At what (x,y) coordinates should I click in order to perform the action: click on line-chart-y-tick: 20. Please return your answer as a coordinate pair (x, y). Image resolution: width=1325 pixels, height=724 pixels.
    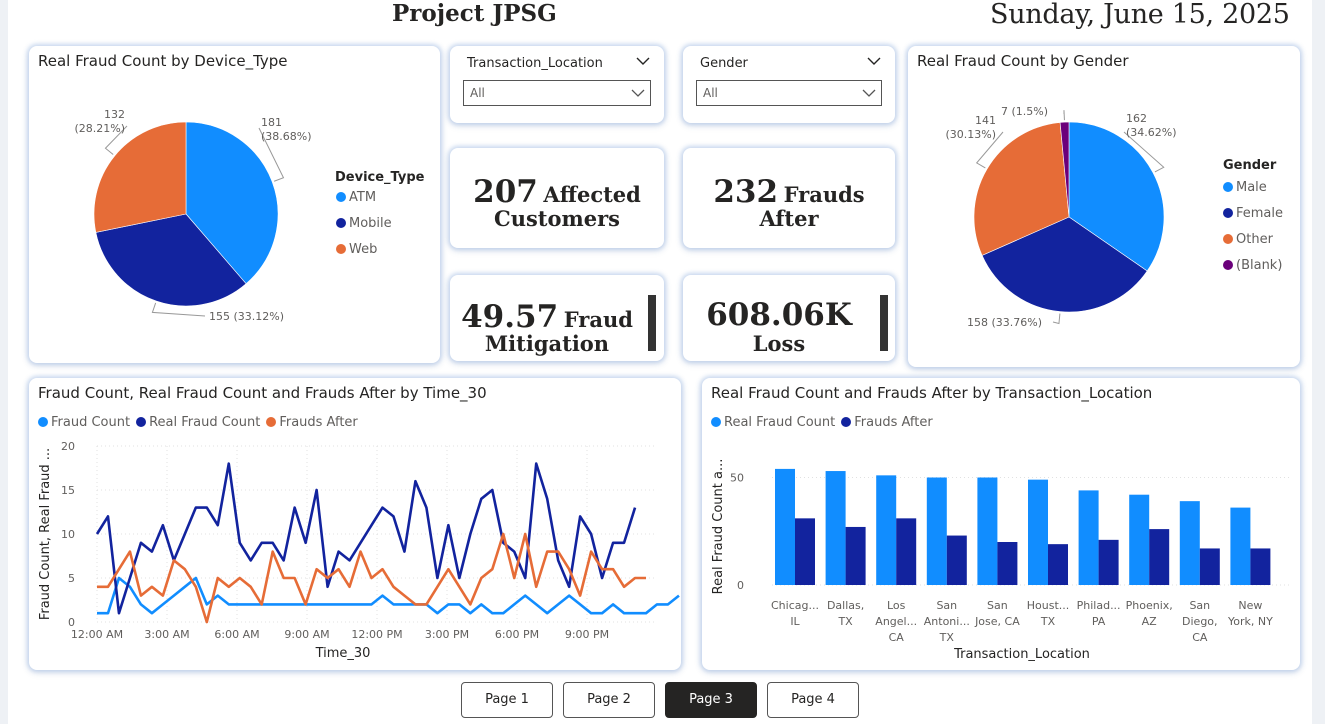
    Looking at the image, I should click on (68, 446).